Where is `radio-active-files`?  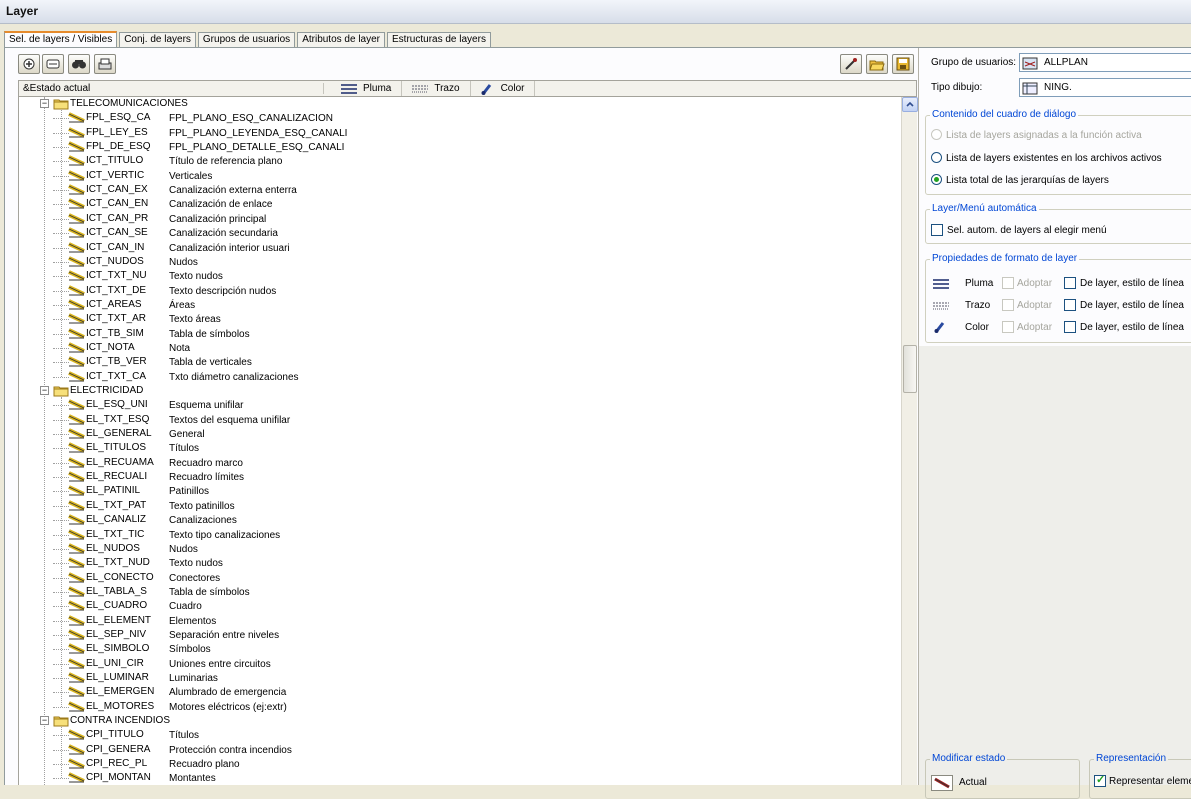
radio-active-files is located at coordinates (936, 157).